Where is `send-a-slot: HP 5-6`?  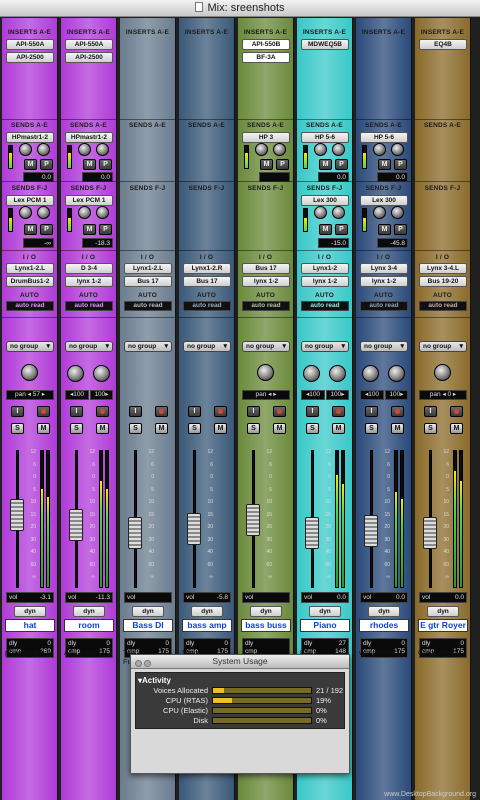 send-a-slot: HP 5-6 is located at coordinates (384, 137).